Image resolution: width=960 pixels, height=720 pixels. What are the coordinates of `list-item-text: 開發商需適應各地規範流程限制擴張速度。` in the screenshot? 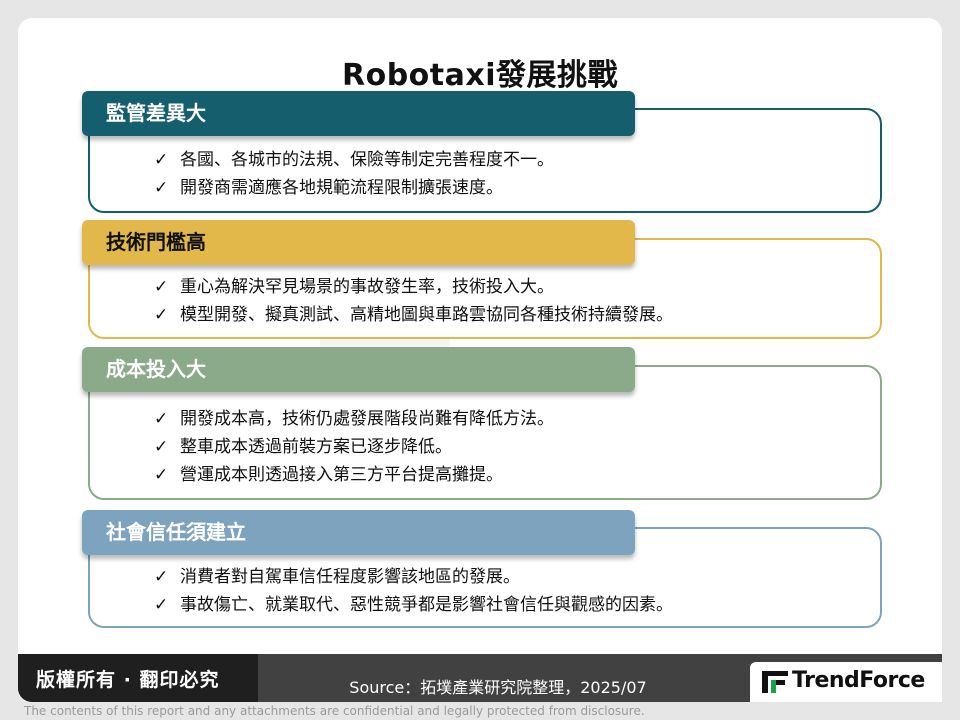 It's located at (341, 188).